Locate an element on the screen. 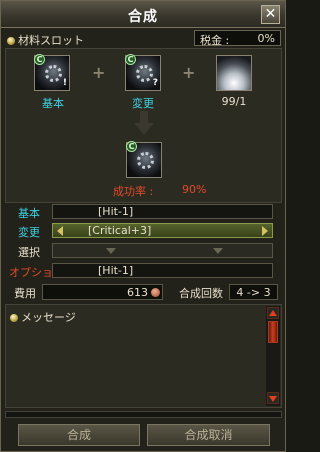 This screenshot has height=452, width=320. cost-value: 613 is located at coordinates (137, 292).